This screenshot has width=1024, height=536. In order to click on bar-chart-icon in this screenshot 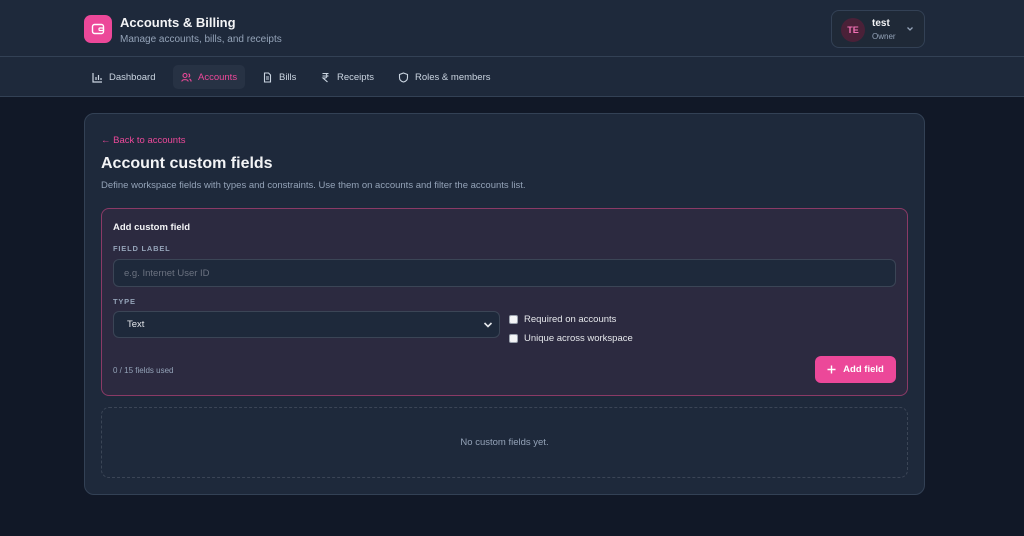, I will do `click(97, 77)`.